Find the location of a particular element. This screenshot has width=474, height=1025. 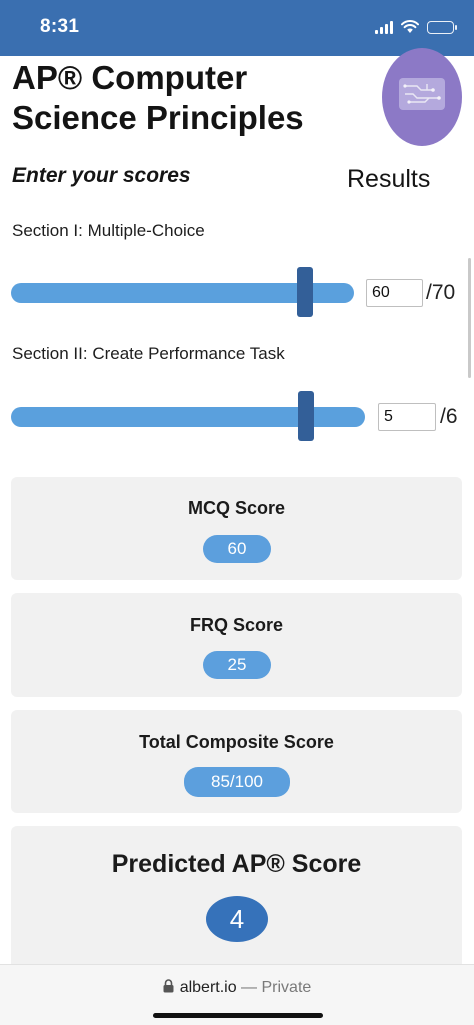

section-1-slider-thumb is located at coordinates (305, 292).